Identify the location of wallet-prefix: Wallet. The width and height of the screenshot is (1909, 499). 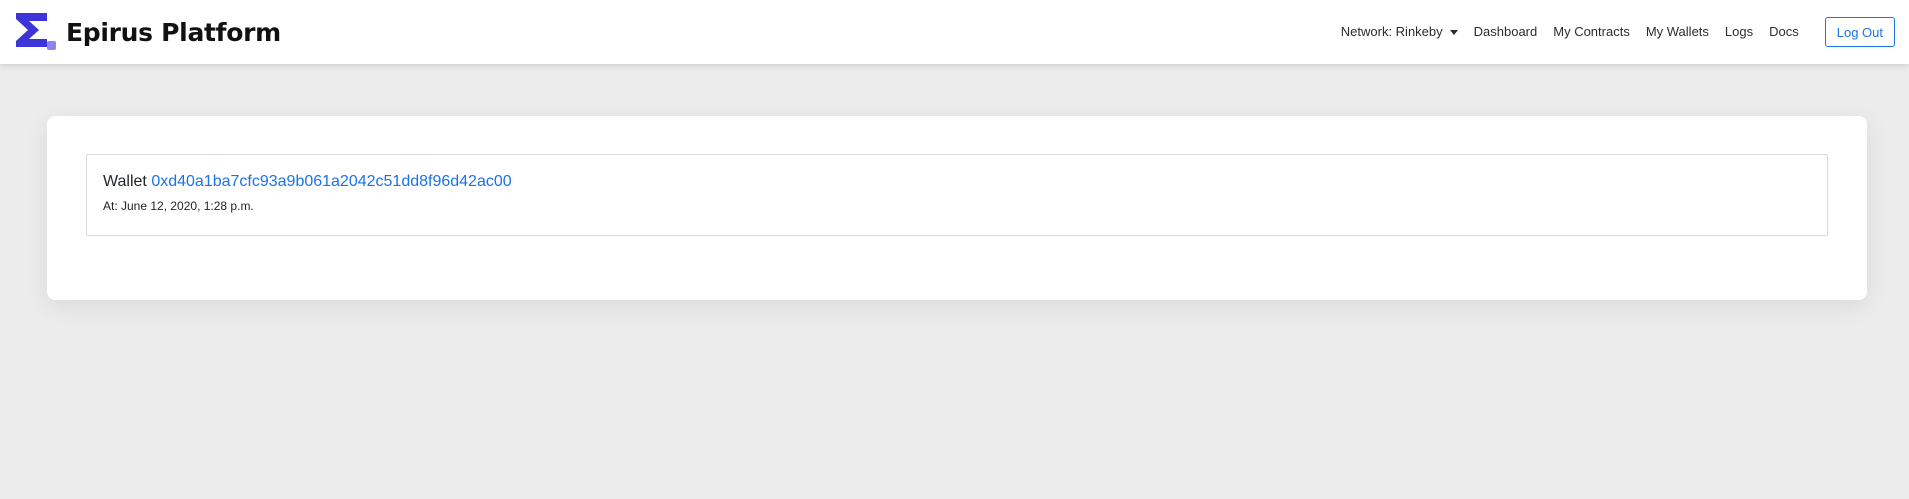
(125, 181).